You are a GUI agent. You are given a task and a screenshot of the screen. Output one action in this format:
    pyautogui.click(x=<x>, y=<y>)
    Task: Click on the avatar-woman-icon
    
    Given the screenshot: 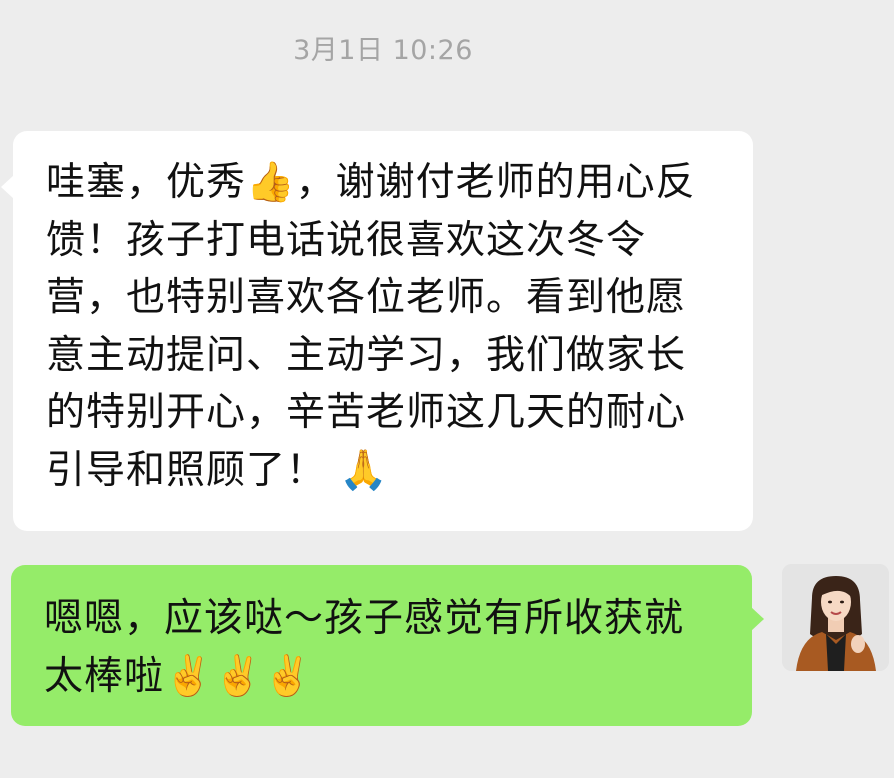 What is the action you would take?
    pyautogui.click(x=835, y=617)
    